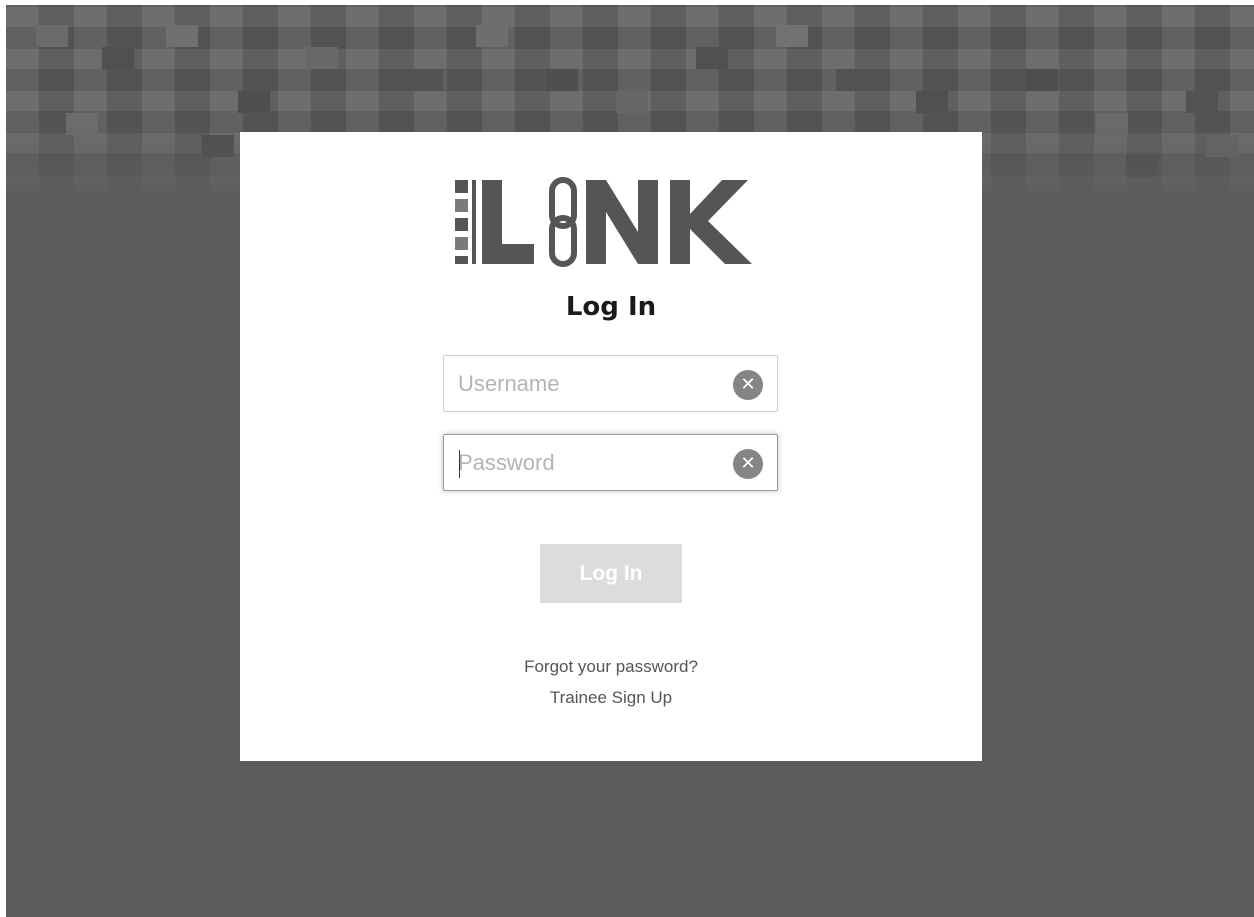  What do you see at coordinates (593, 384) in the screenshot?
I see `username-input` at bounding box center [593, 384].